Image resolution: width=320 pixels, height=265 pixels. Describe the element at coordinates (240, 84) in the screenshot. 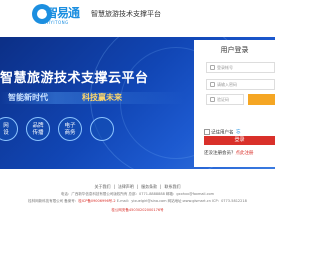

I see `password-field: 请输入密码` at that location.